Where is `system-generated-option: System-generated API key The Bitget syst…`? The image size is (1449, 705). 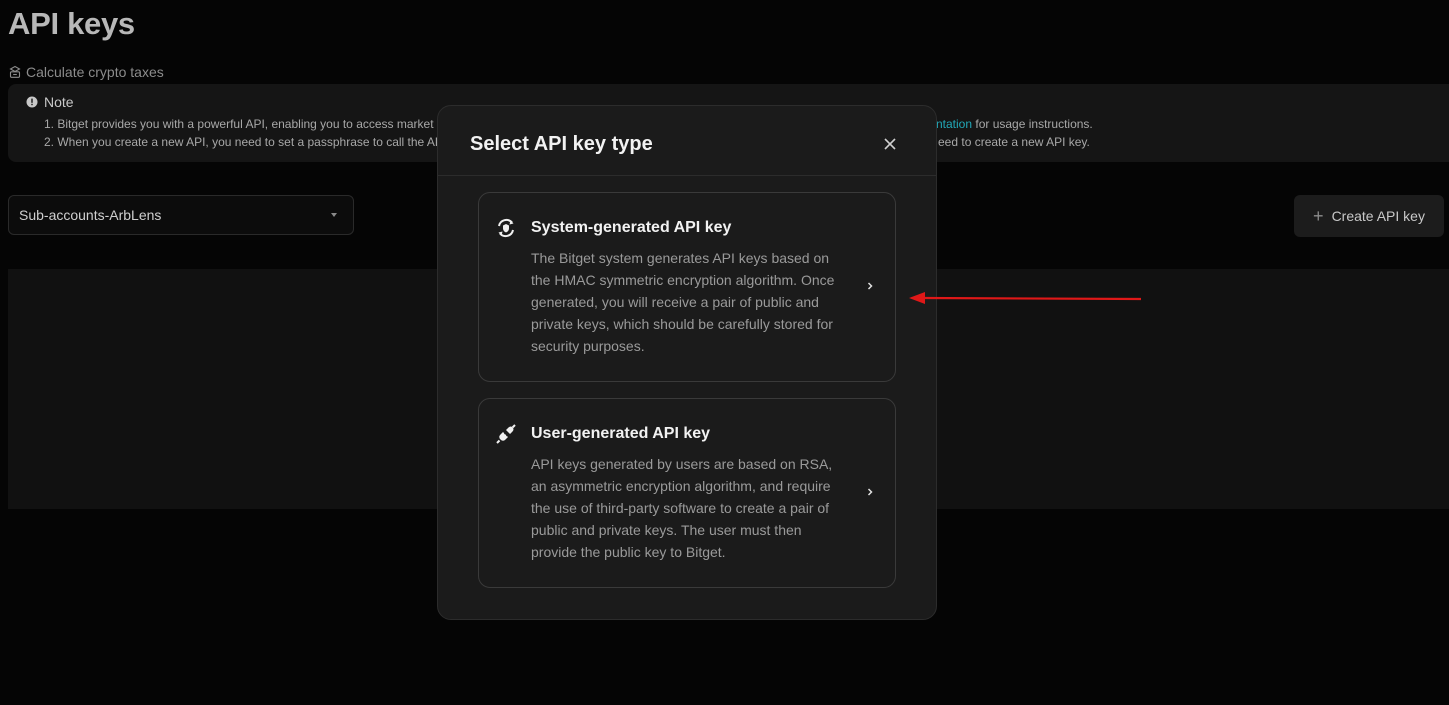
system-generated-option: System-generated API key The Bitget syst… is located at coordinates (687, 287).